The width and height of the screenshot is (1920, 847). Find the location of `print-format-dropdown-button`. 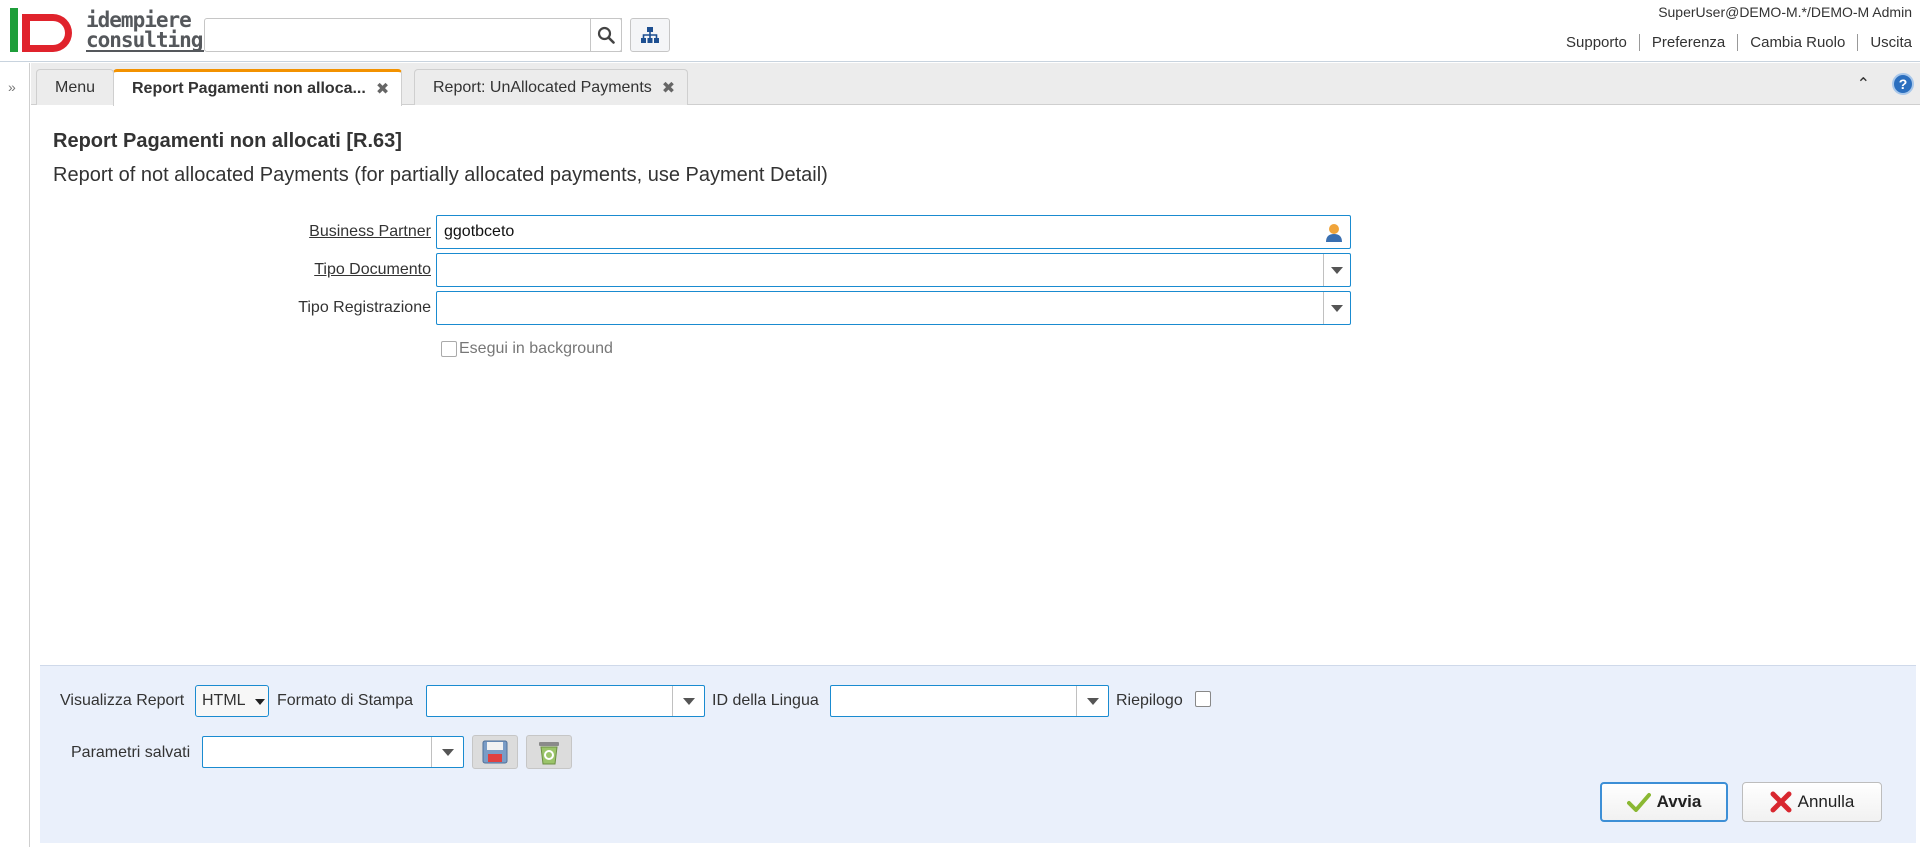

print-format-dropdown-button is located at coordinates (688, 701).